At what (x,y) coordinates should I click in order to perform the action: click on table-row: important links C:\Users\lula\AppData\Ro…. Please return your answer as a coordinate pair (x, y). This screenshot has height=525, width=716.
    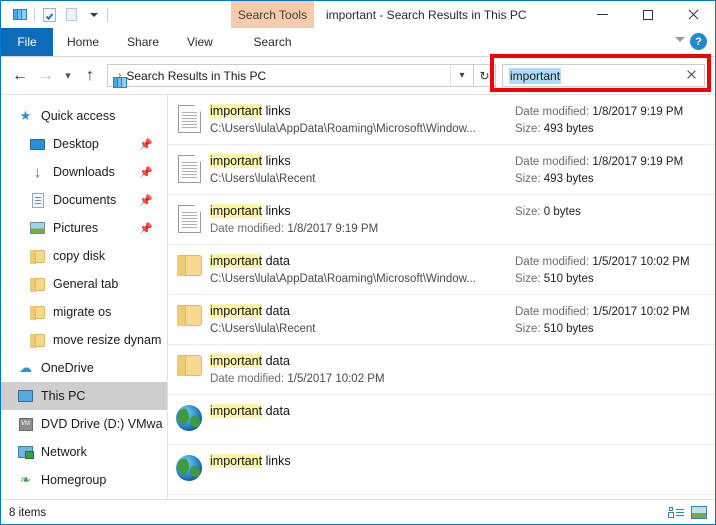
    Looking at the image, I should click on (441, 120).